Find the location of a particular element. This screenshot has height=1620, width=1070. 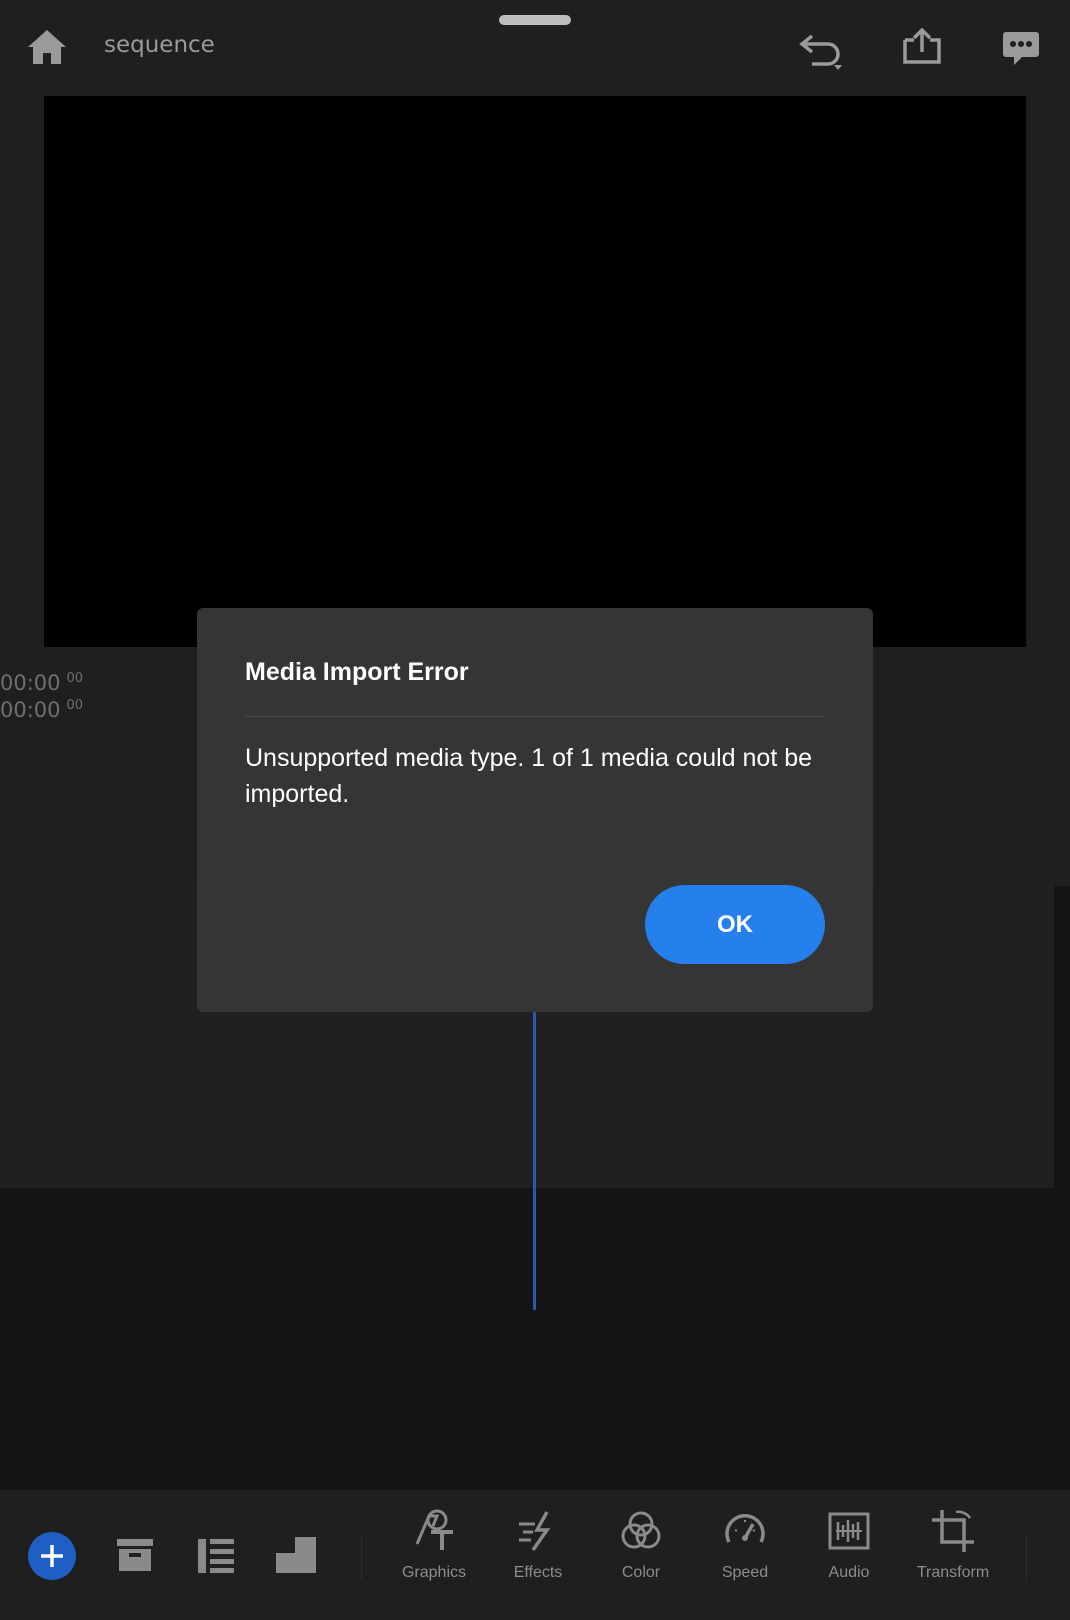

dialog-divider is located at coordinates (535, 716).